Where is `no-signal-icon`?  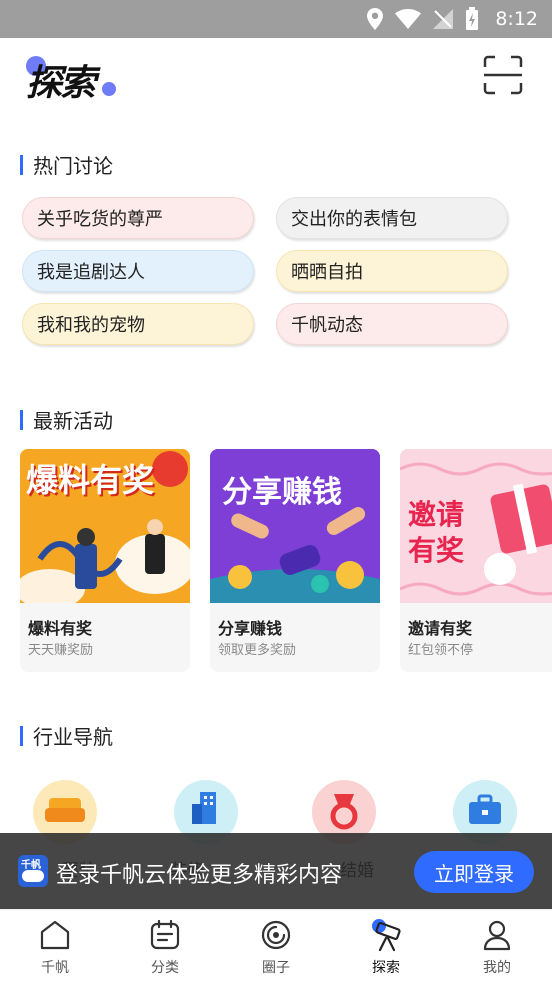
no-signal-icon is located at coordinates (443, 19).